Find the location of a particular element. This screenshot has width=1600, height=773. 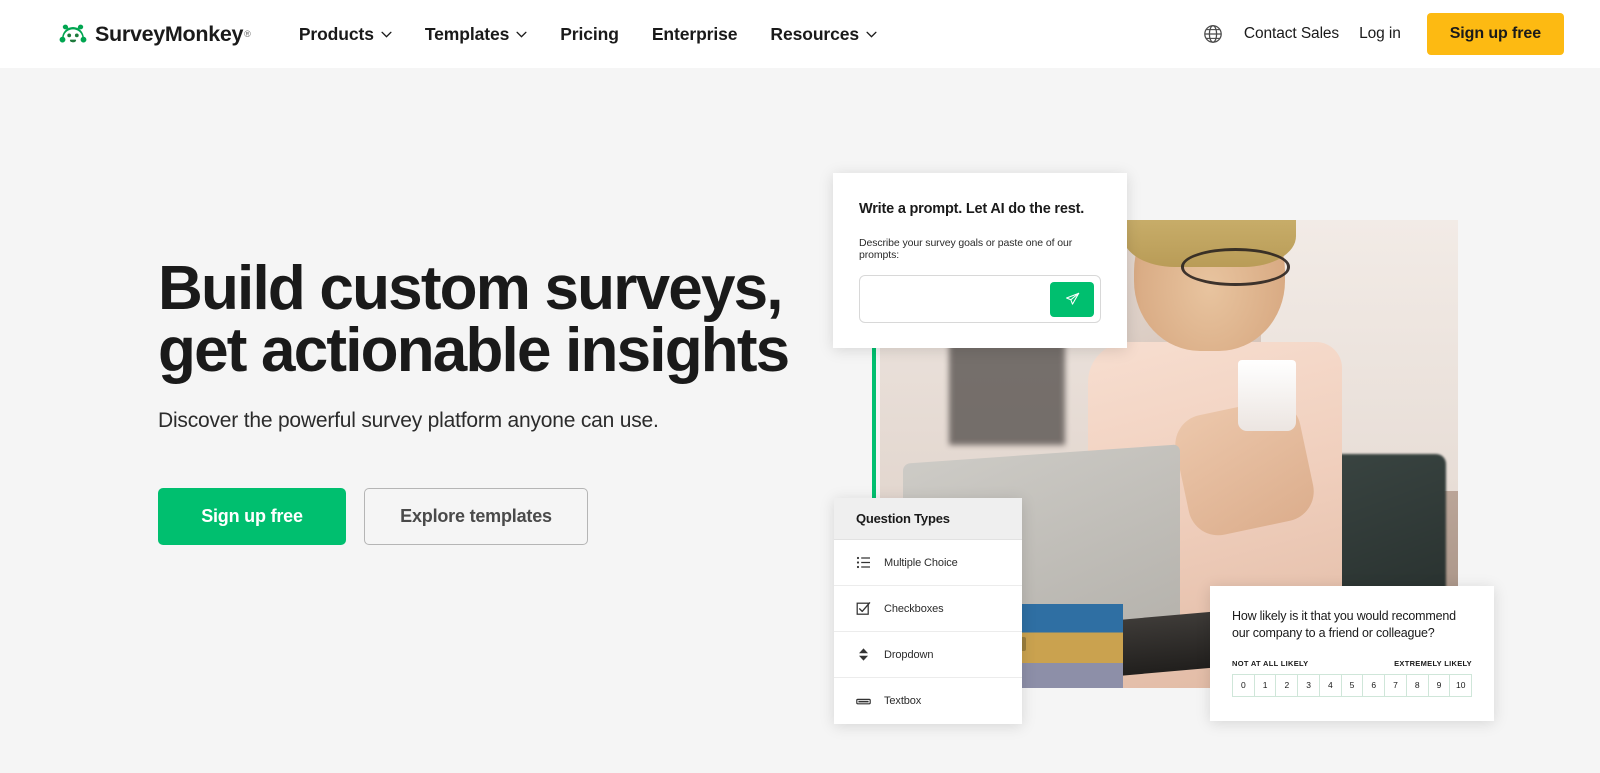

nps-scale-cell: 6 is located at coordinates (1374, 685).